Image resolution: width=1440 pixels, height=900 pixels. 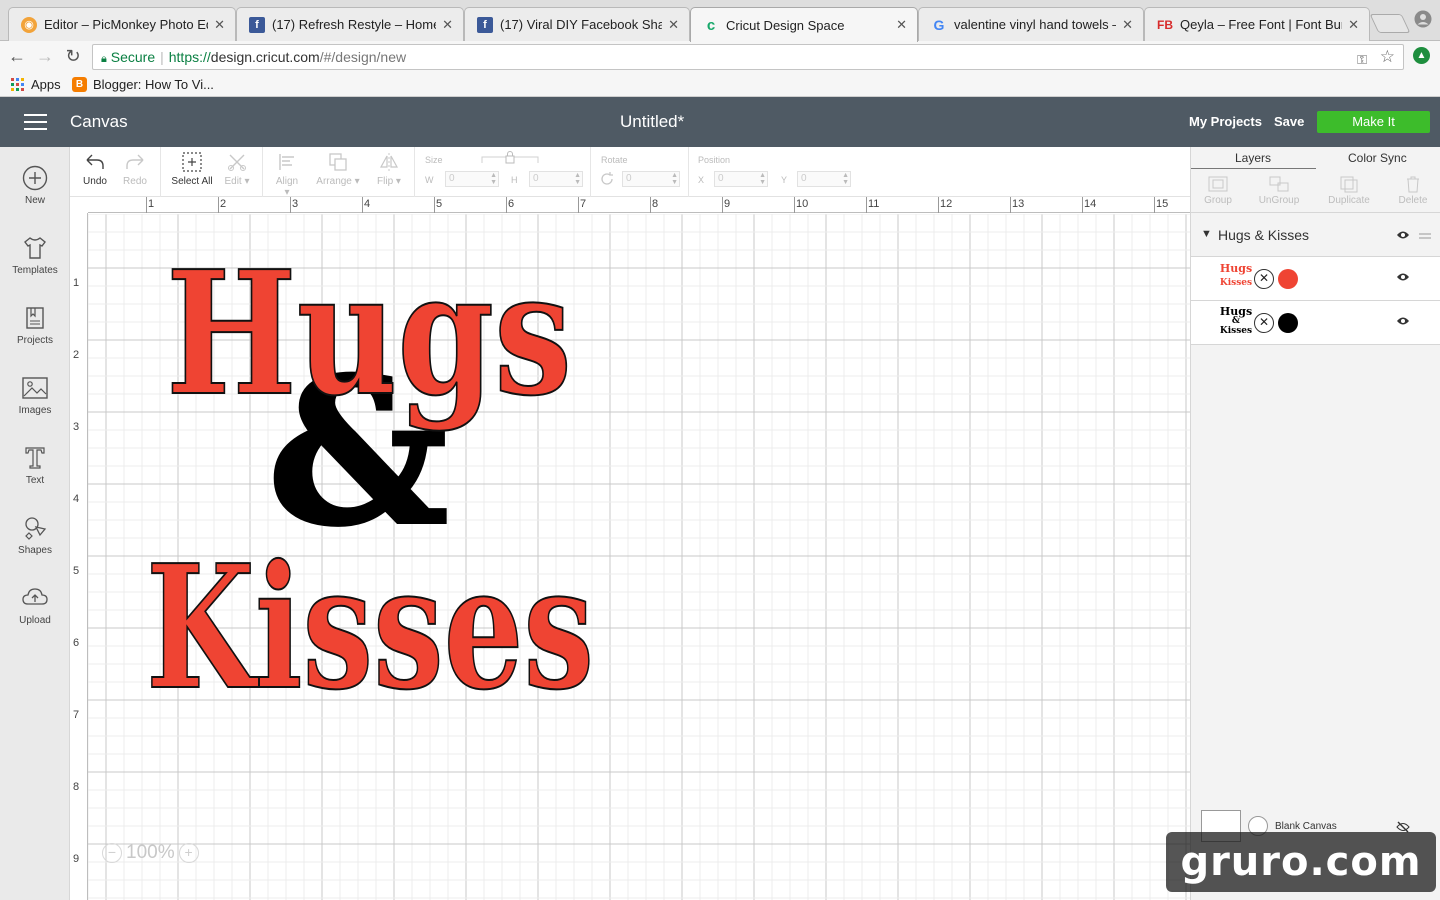 I want to click on blank-canvas-label: Blank Canvas, so click(x=1306, y=826).